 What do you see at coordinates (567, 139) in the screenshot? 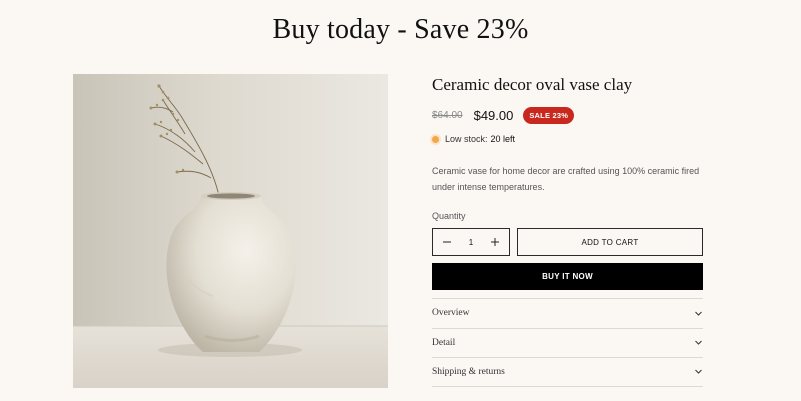
I see `stock-status: Low stock: 20 left` at bounding box center [567, 139].